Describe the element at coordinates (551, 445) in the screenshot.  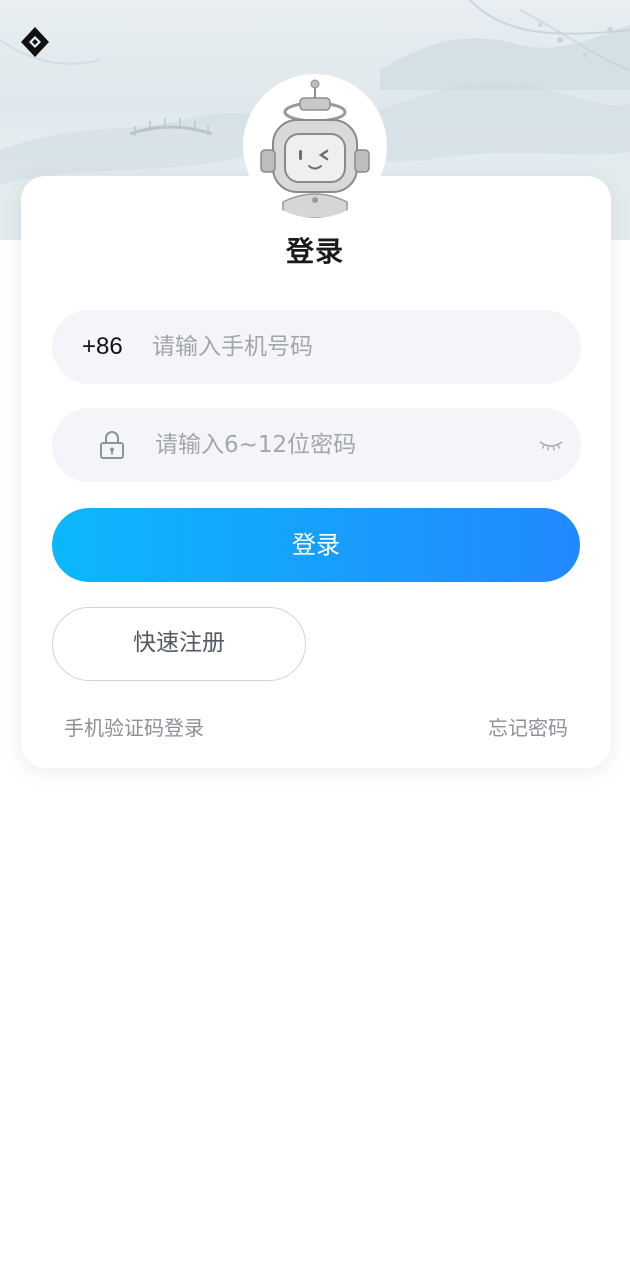
I see `eye-closed-icon` at that location.